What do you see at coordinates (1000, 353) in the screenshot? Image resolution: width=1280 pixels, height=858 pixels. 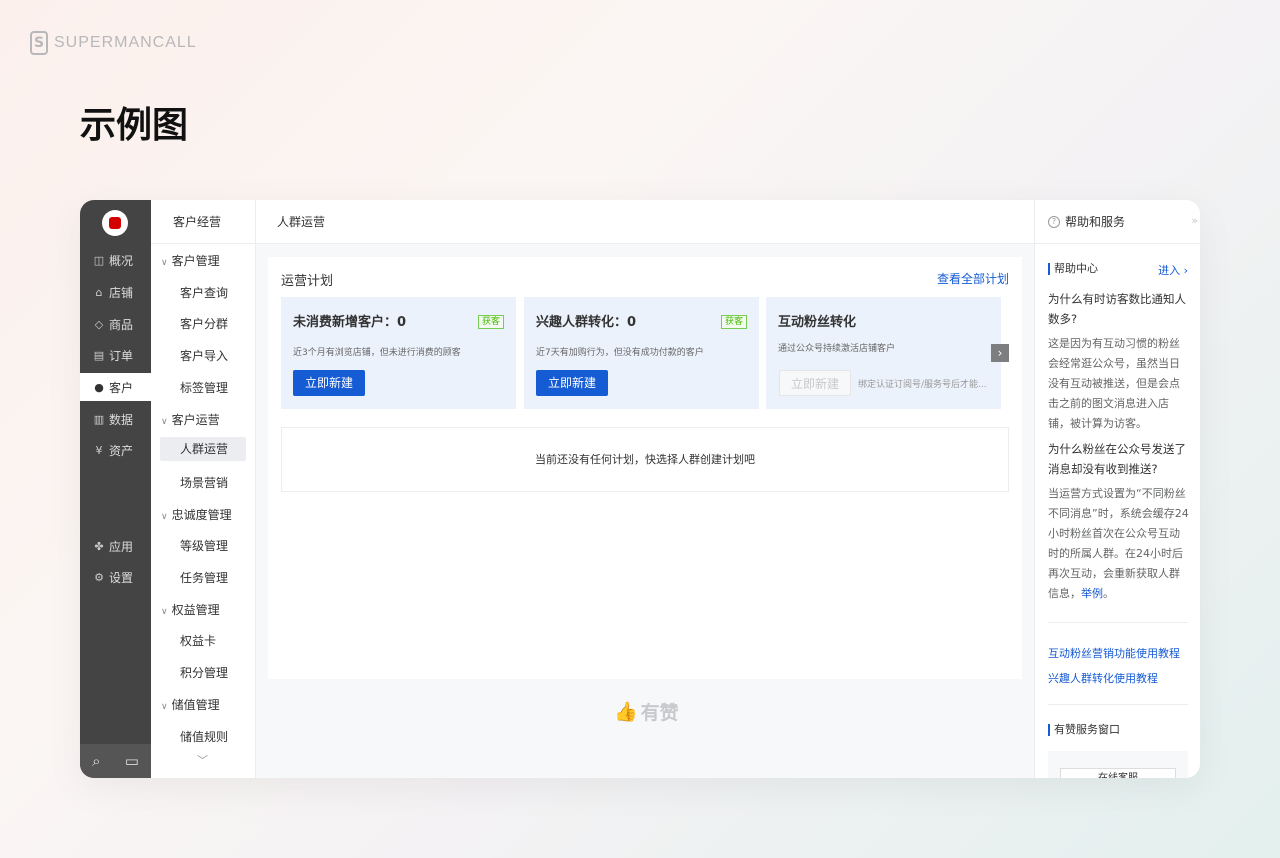 I see `chevron-right-icon: ›` at bounding box center [1000, 353].